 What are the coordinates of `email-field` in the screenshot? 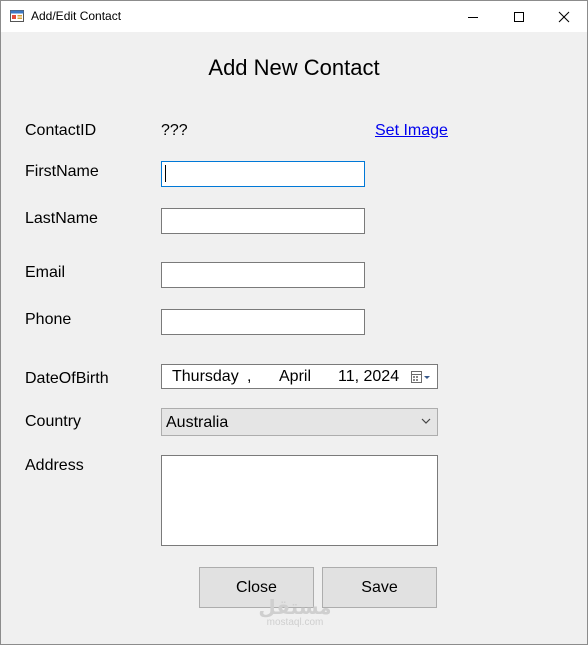 It's located at (263, 275).